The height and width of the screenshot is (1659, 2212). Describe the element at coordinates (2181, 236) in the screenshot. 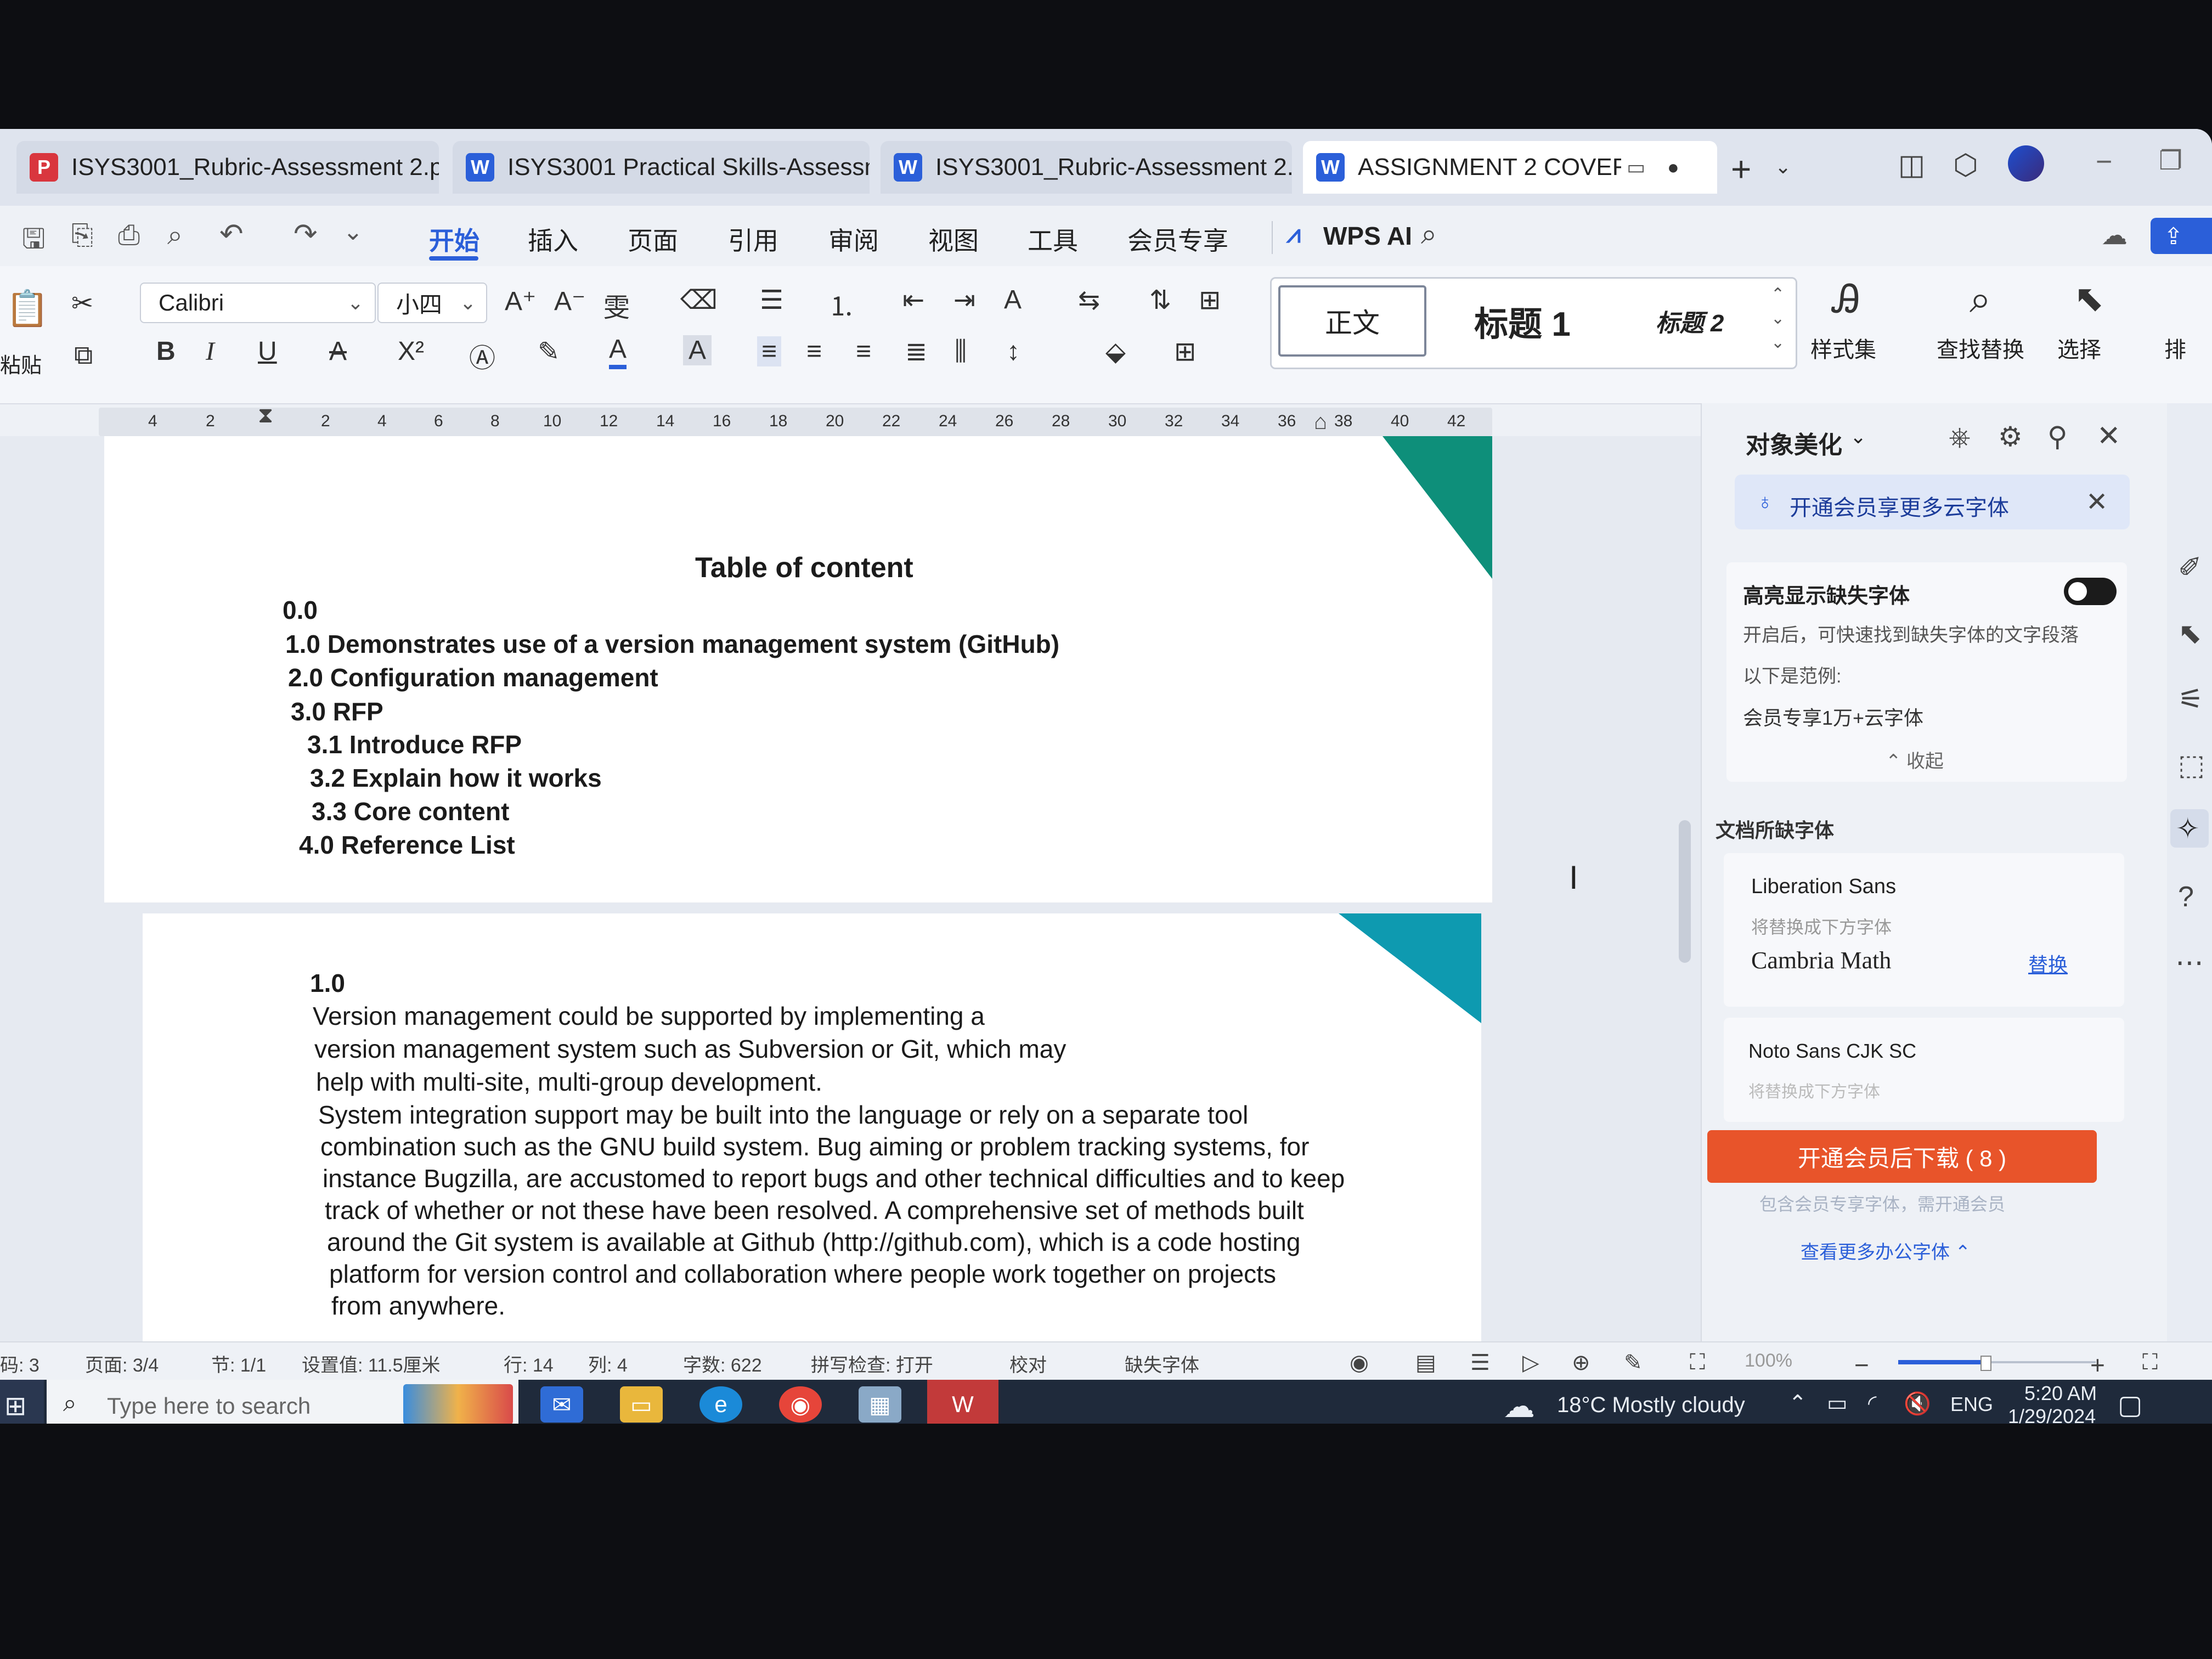

I see `share-button: ⇪` at that location.